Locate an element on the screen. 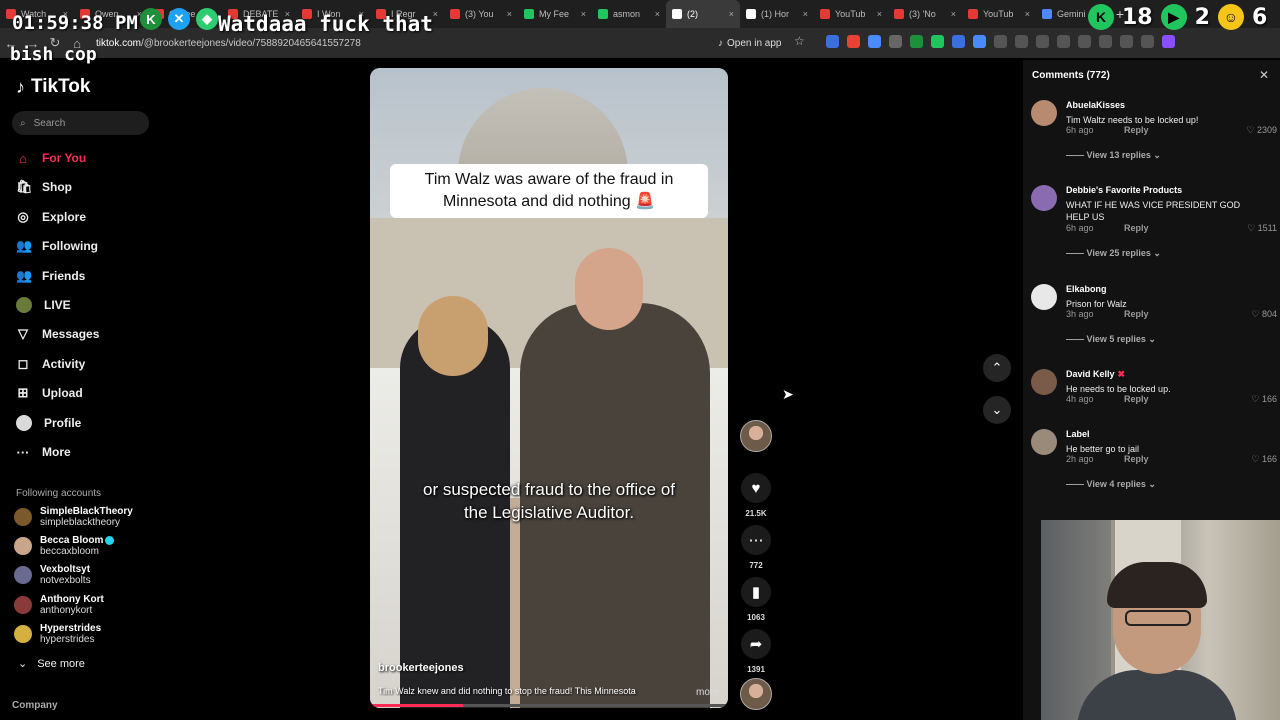  view-replies-button: —— View 5 replies ⌄ is located at coordinates (1111, 339).